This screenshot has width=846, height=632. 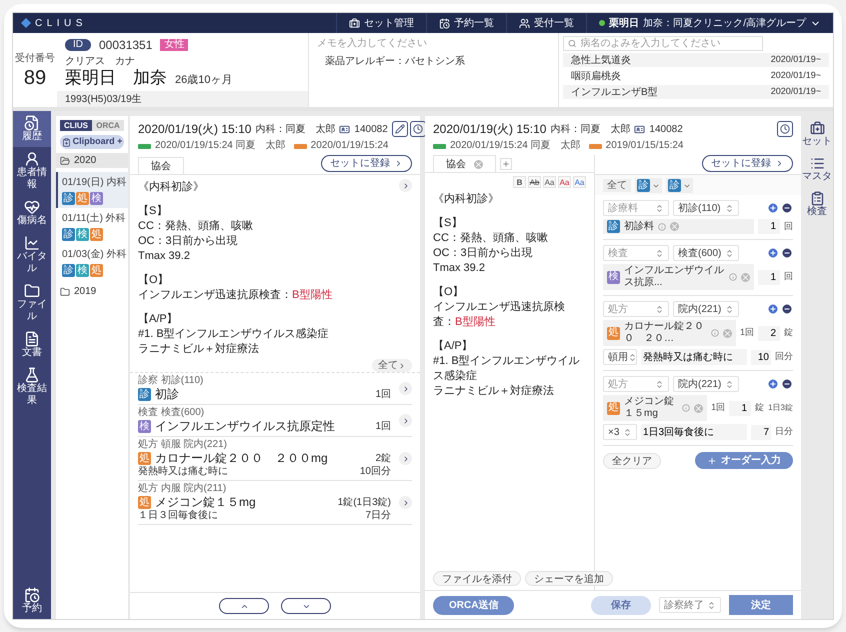 I want to click on rail-item: マスタ, so click(x=817, y=169).